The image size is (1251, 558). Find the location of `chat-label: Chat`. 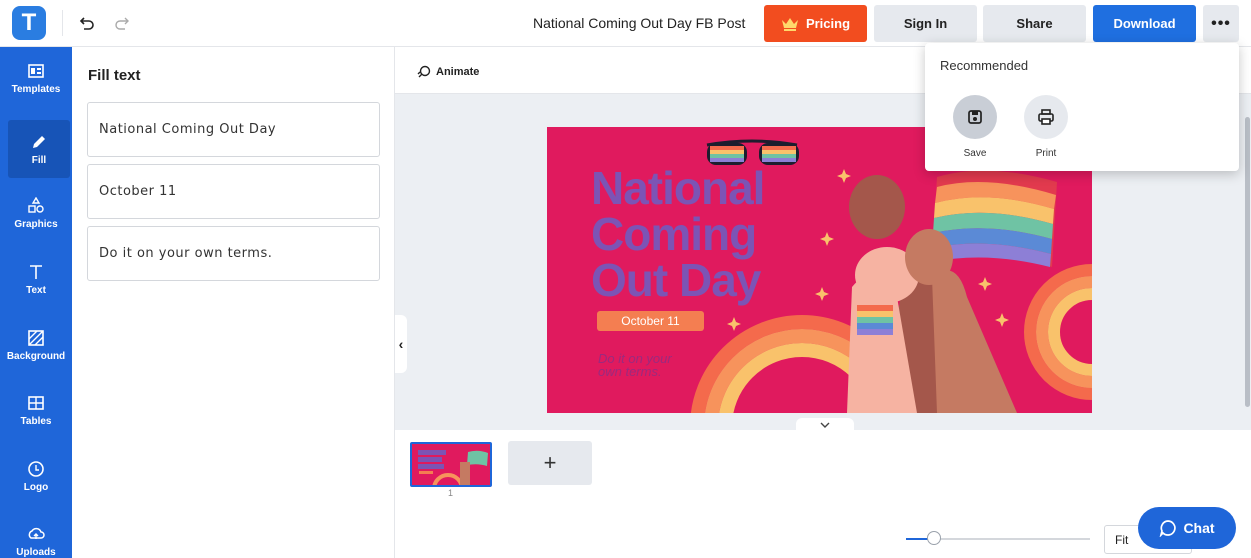

chat-label: Chat is located at coordinates (1199, 528).